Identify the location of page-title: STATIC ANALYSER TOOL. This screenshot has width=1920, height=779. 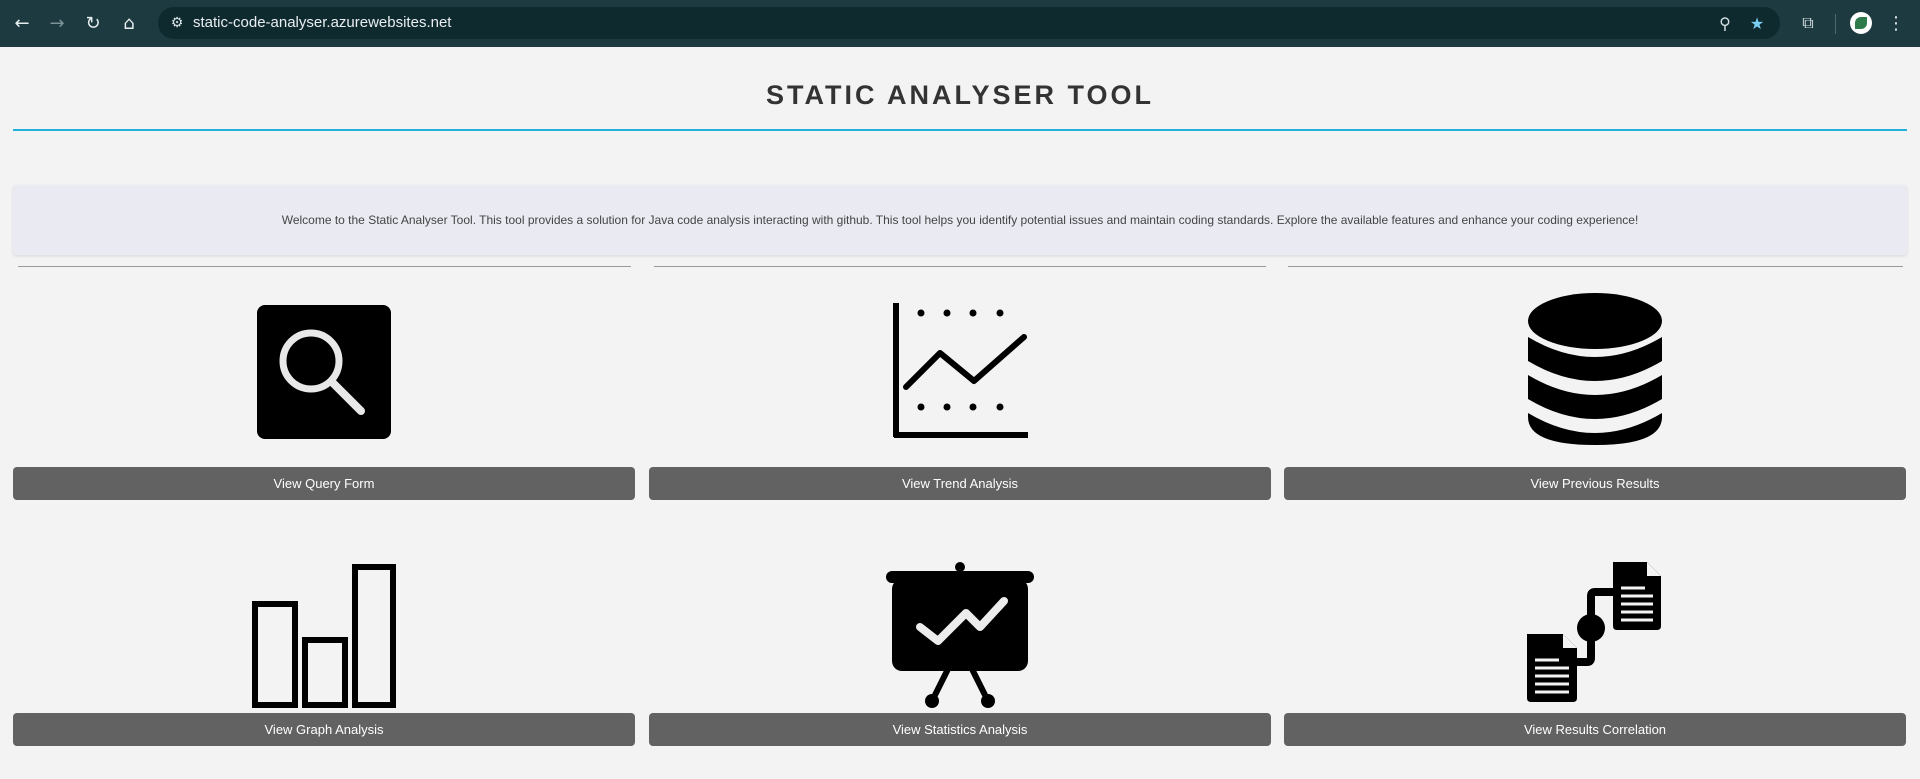
(960, 95).